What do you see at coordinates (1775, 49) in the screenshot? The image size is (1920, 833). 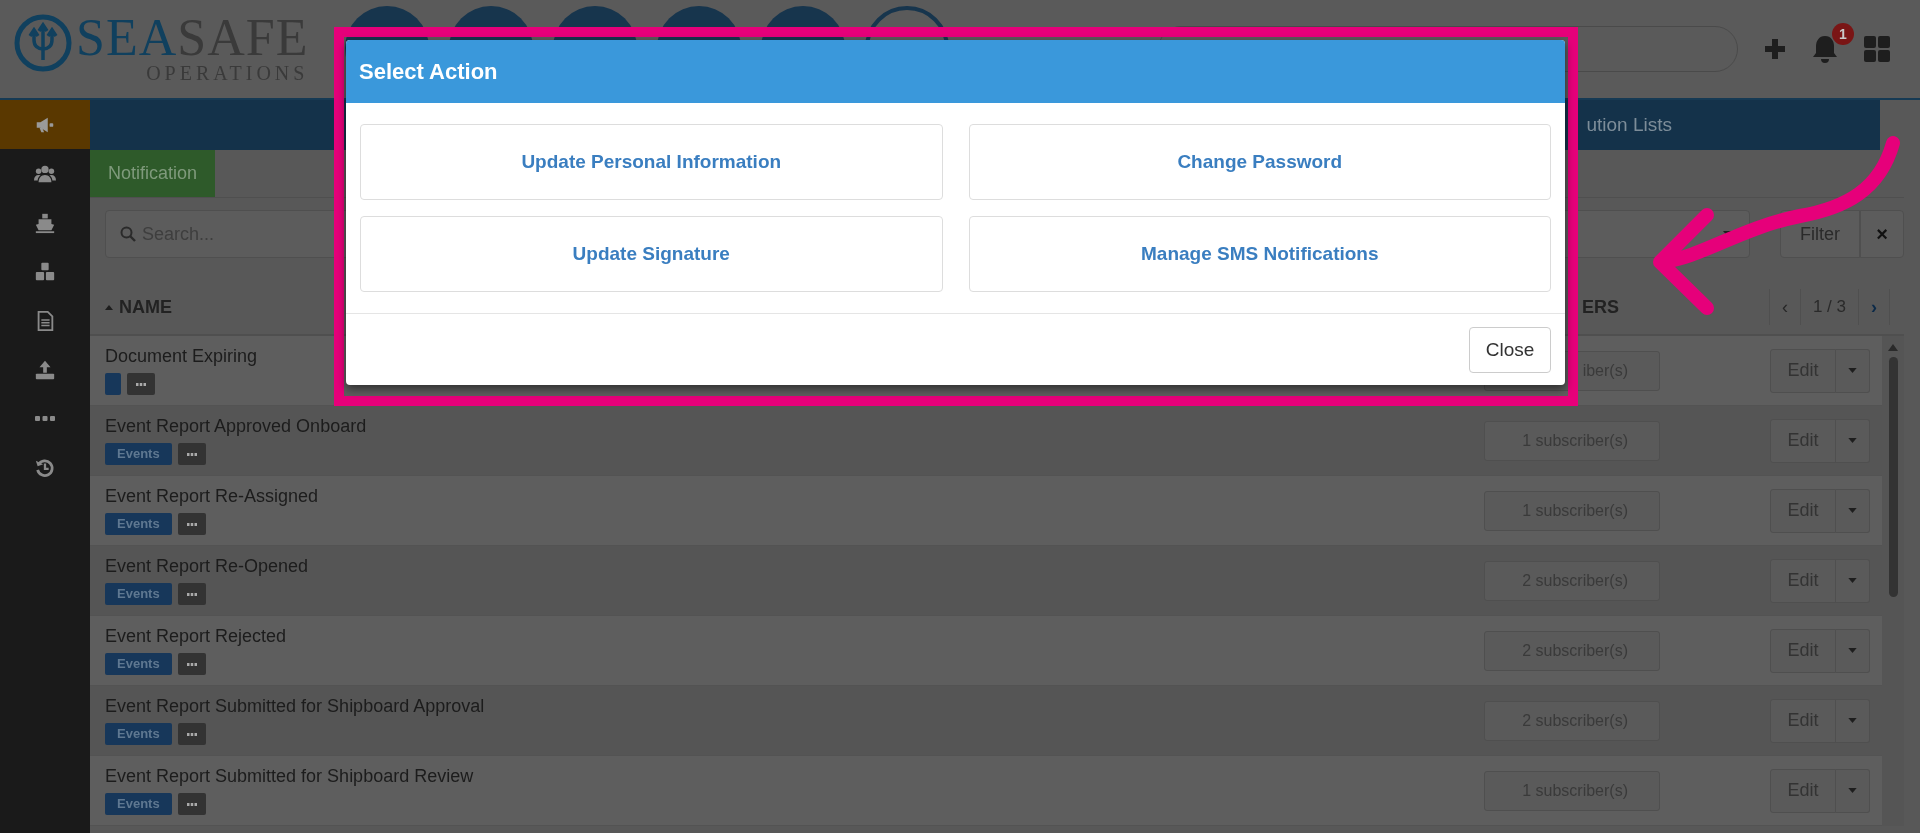 I see `plus-icon` at bounding box center [1775, 49].